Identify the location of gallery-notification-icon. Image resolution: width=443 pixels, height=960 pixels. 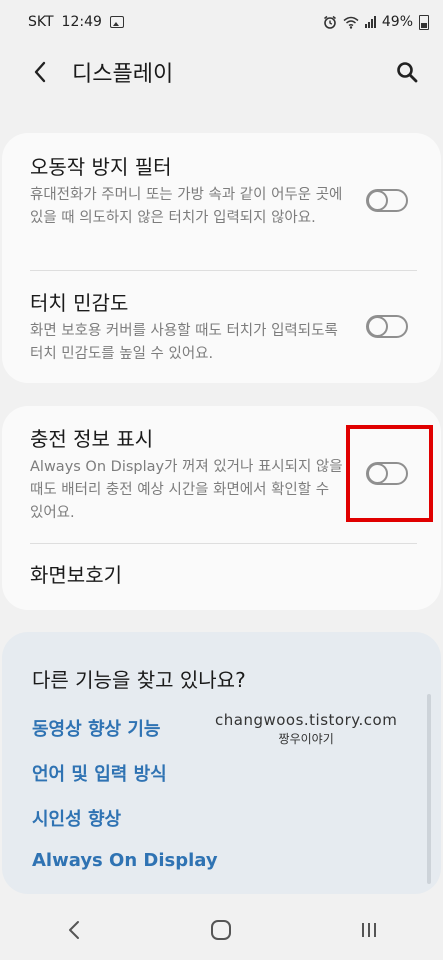
(116, 22).